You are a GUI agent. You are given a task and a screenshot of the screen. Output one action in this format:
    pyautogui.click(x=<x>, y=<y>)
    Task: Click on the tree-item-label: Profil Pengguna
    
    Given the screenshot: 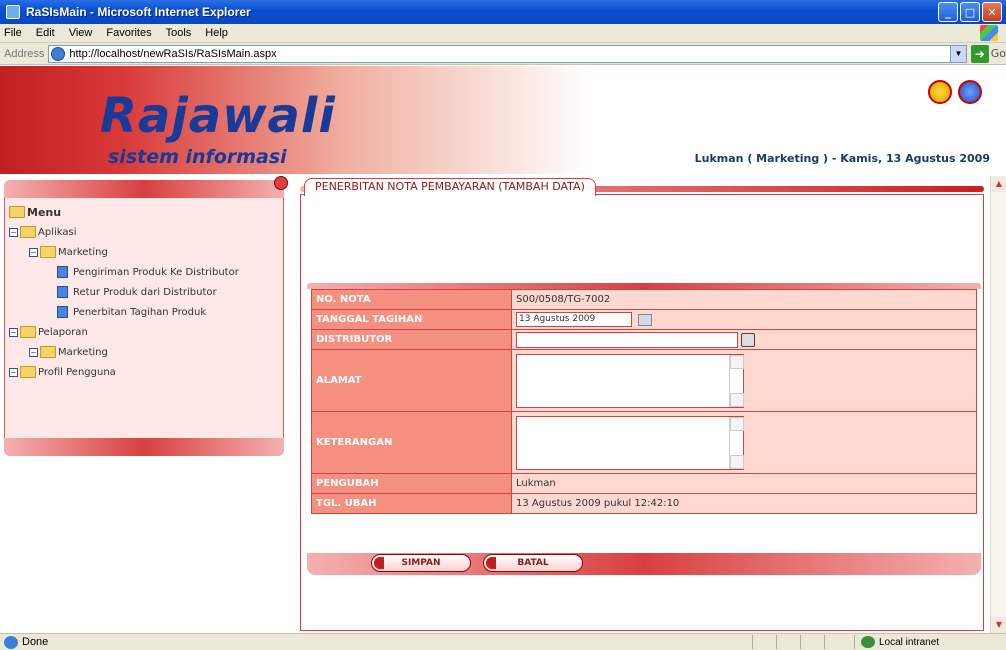 What is the action you would take?
    pyautogui.click(x=77, y=372)
    